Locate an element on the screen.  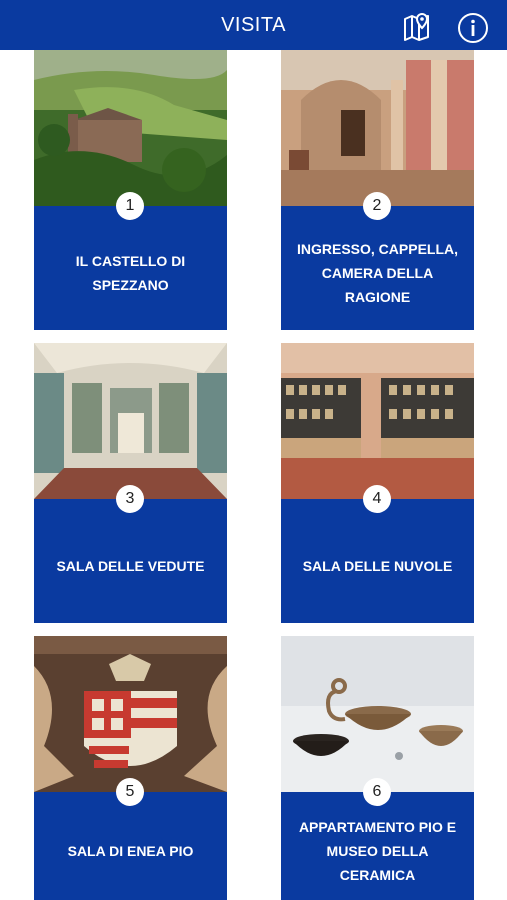
card-label: SALA DELLE VEDUTE is located at coordinates (130, 566).